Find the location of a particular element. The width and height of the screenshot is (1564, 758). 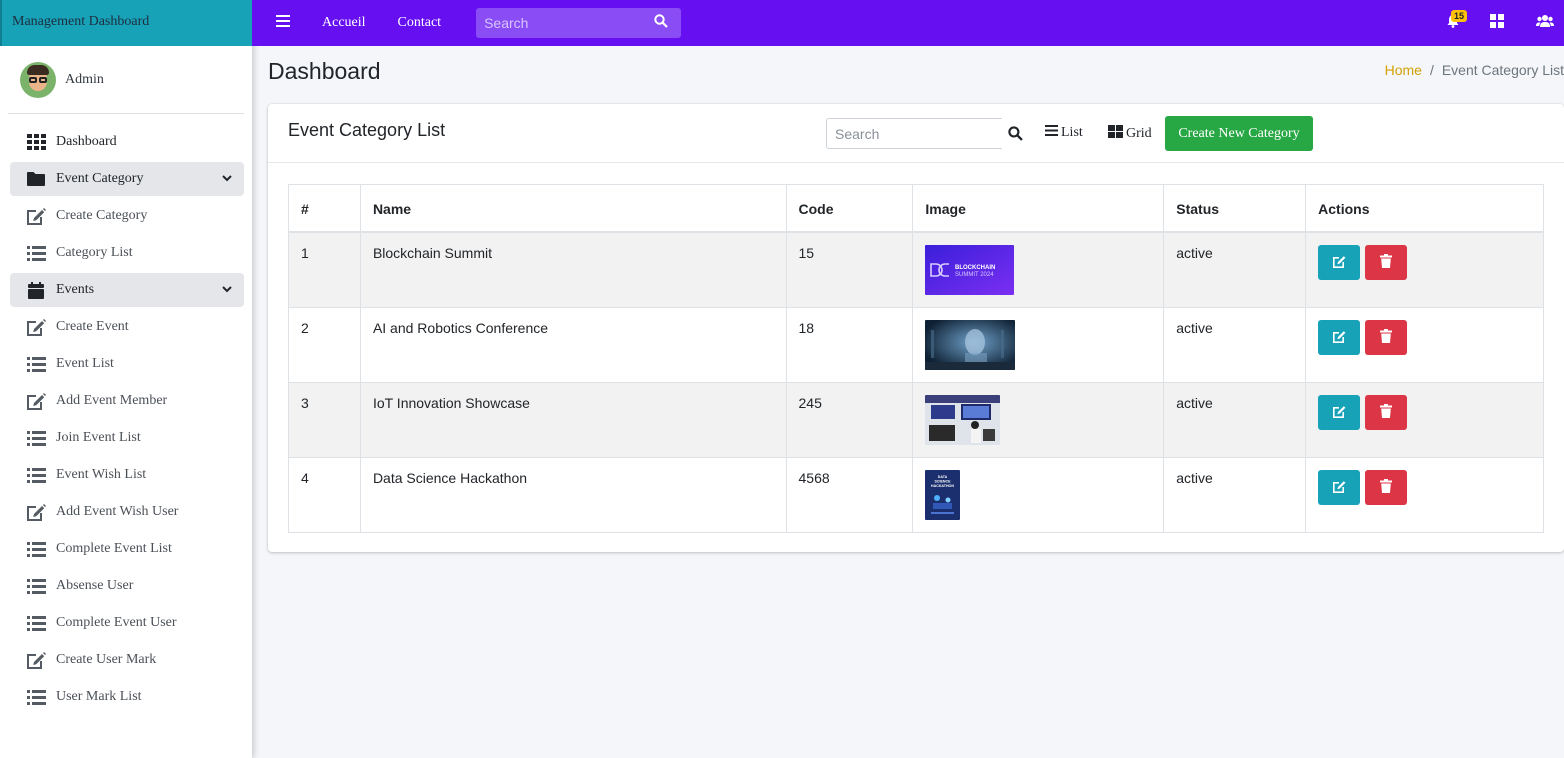

sidebar-item-category-list: Category List is located at coordinates (127, 253).